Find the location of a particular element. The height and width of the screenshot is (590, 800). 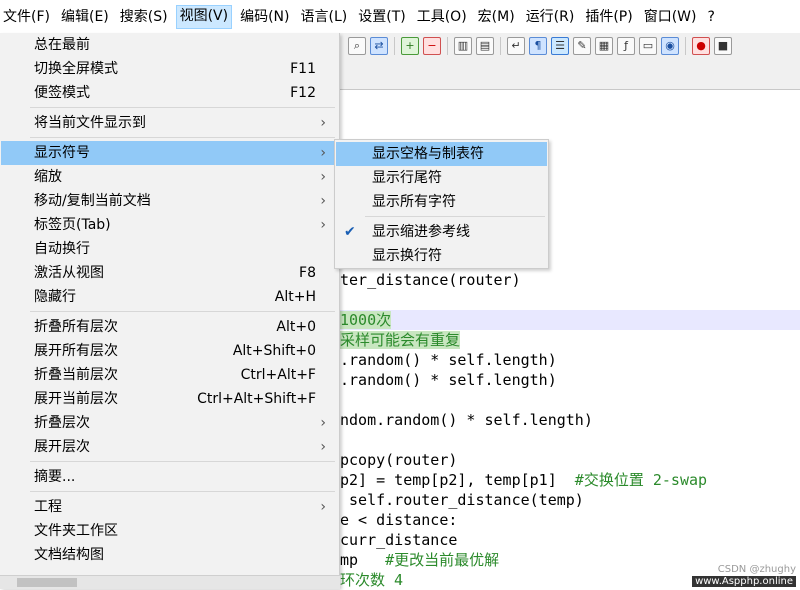

submenu-item-show-eol: 显示行尾符 is located at coordinates (441, 178).